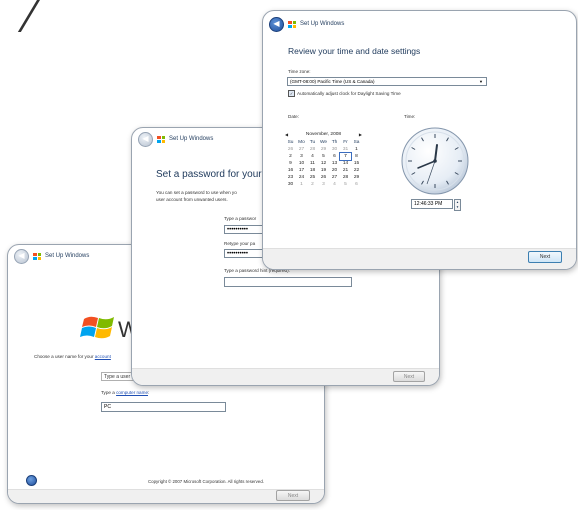 The width and height of the screenshot is (578, 510). I want to click on password-hint-field, so click(288, 282).